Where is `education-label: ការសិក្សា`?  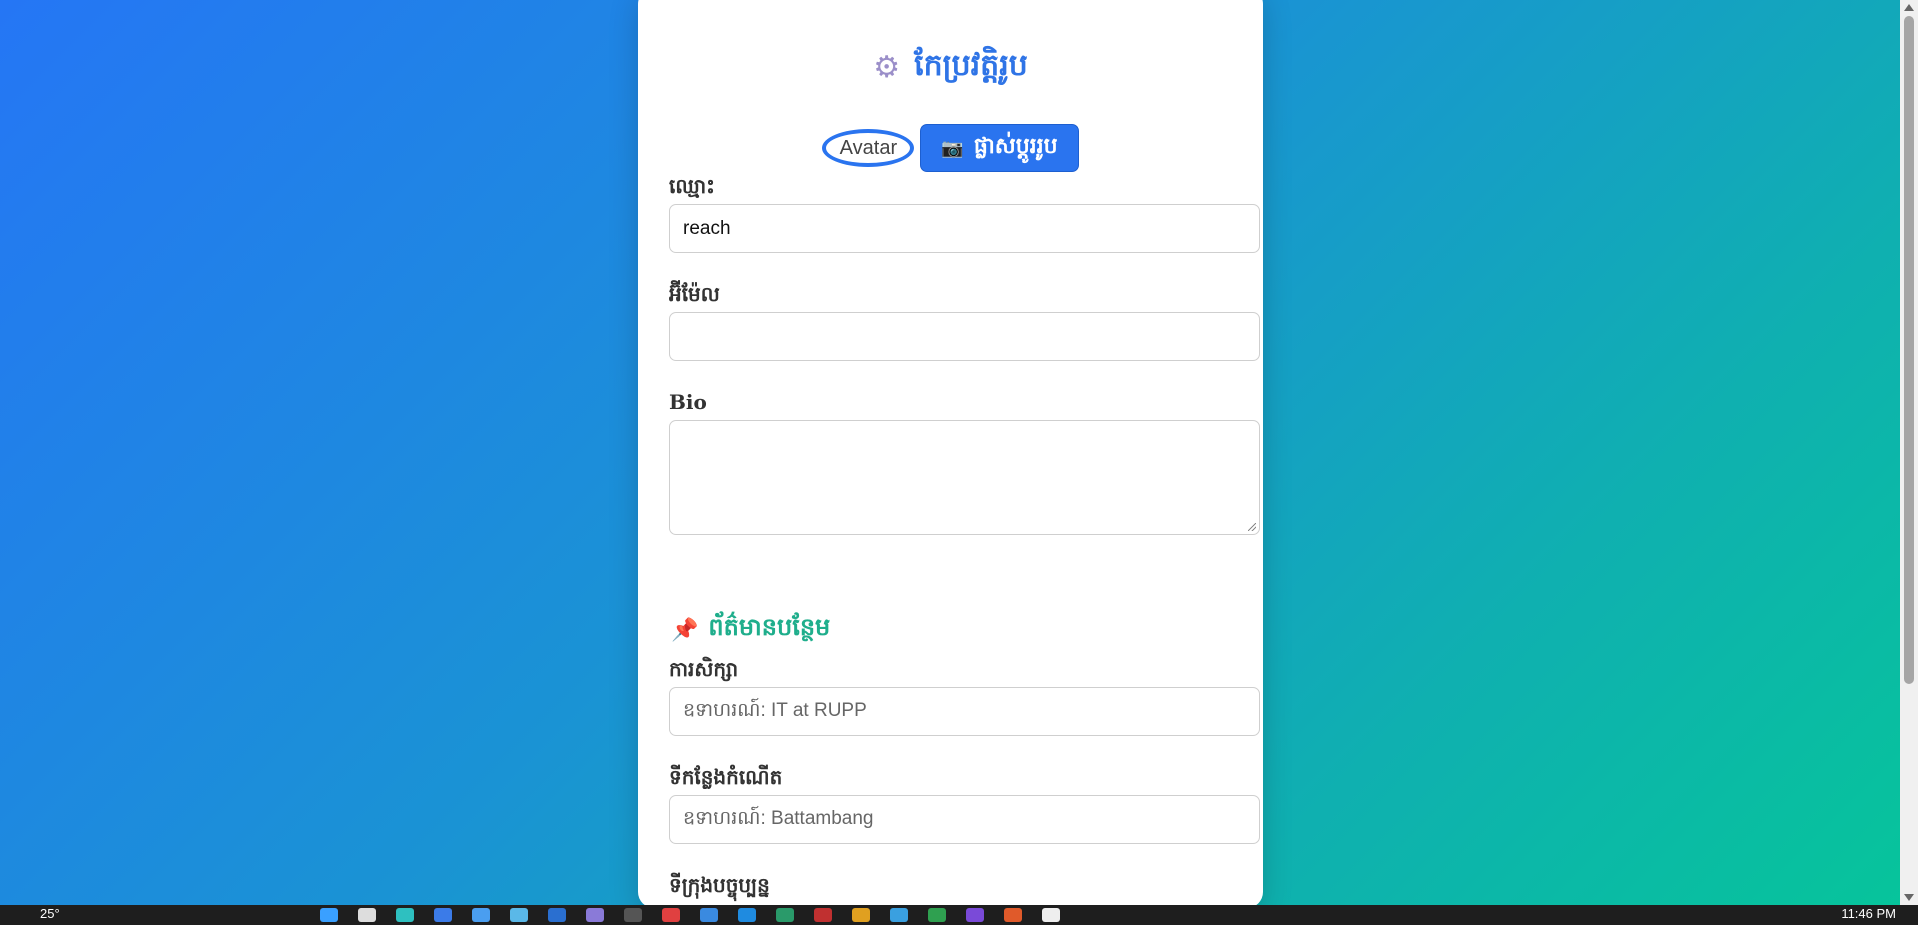
education-label: ការសិក្សា is located at coordinates (704, 669).